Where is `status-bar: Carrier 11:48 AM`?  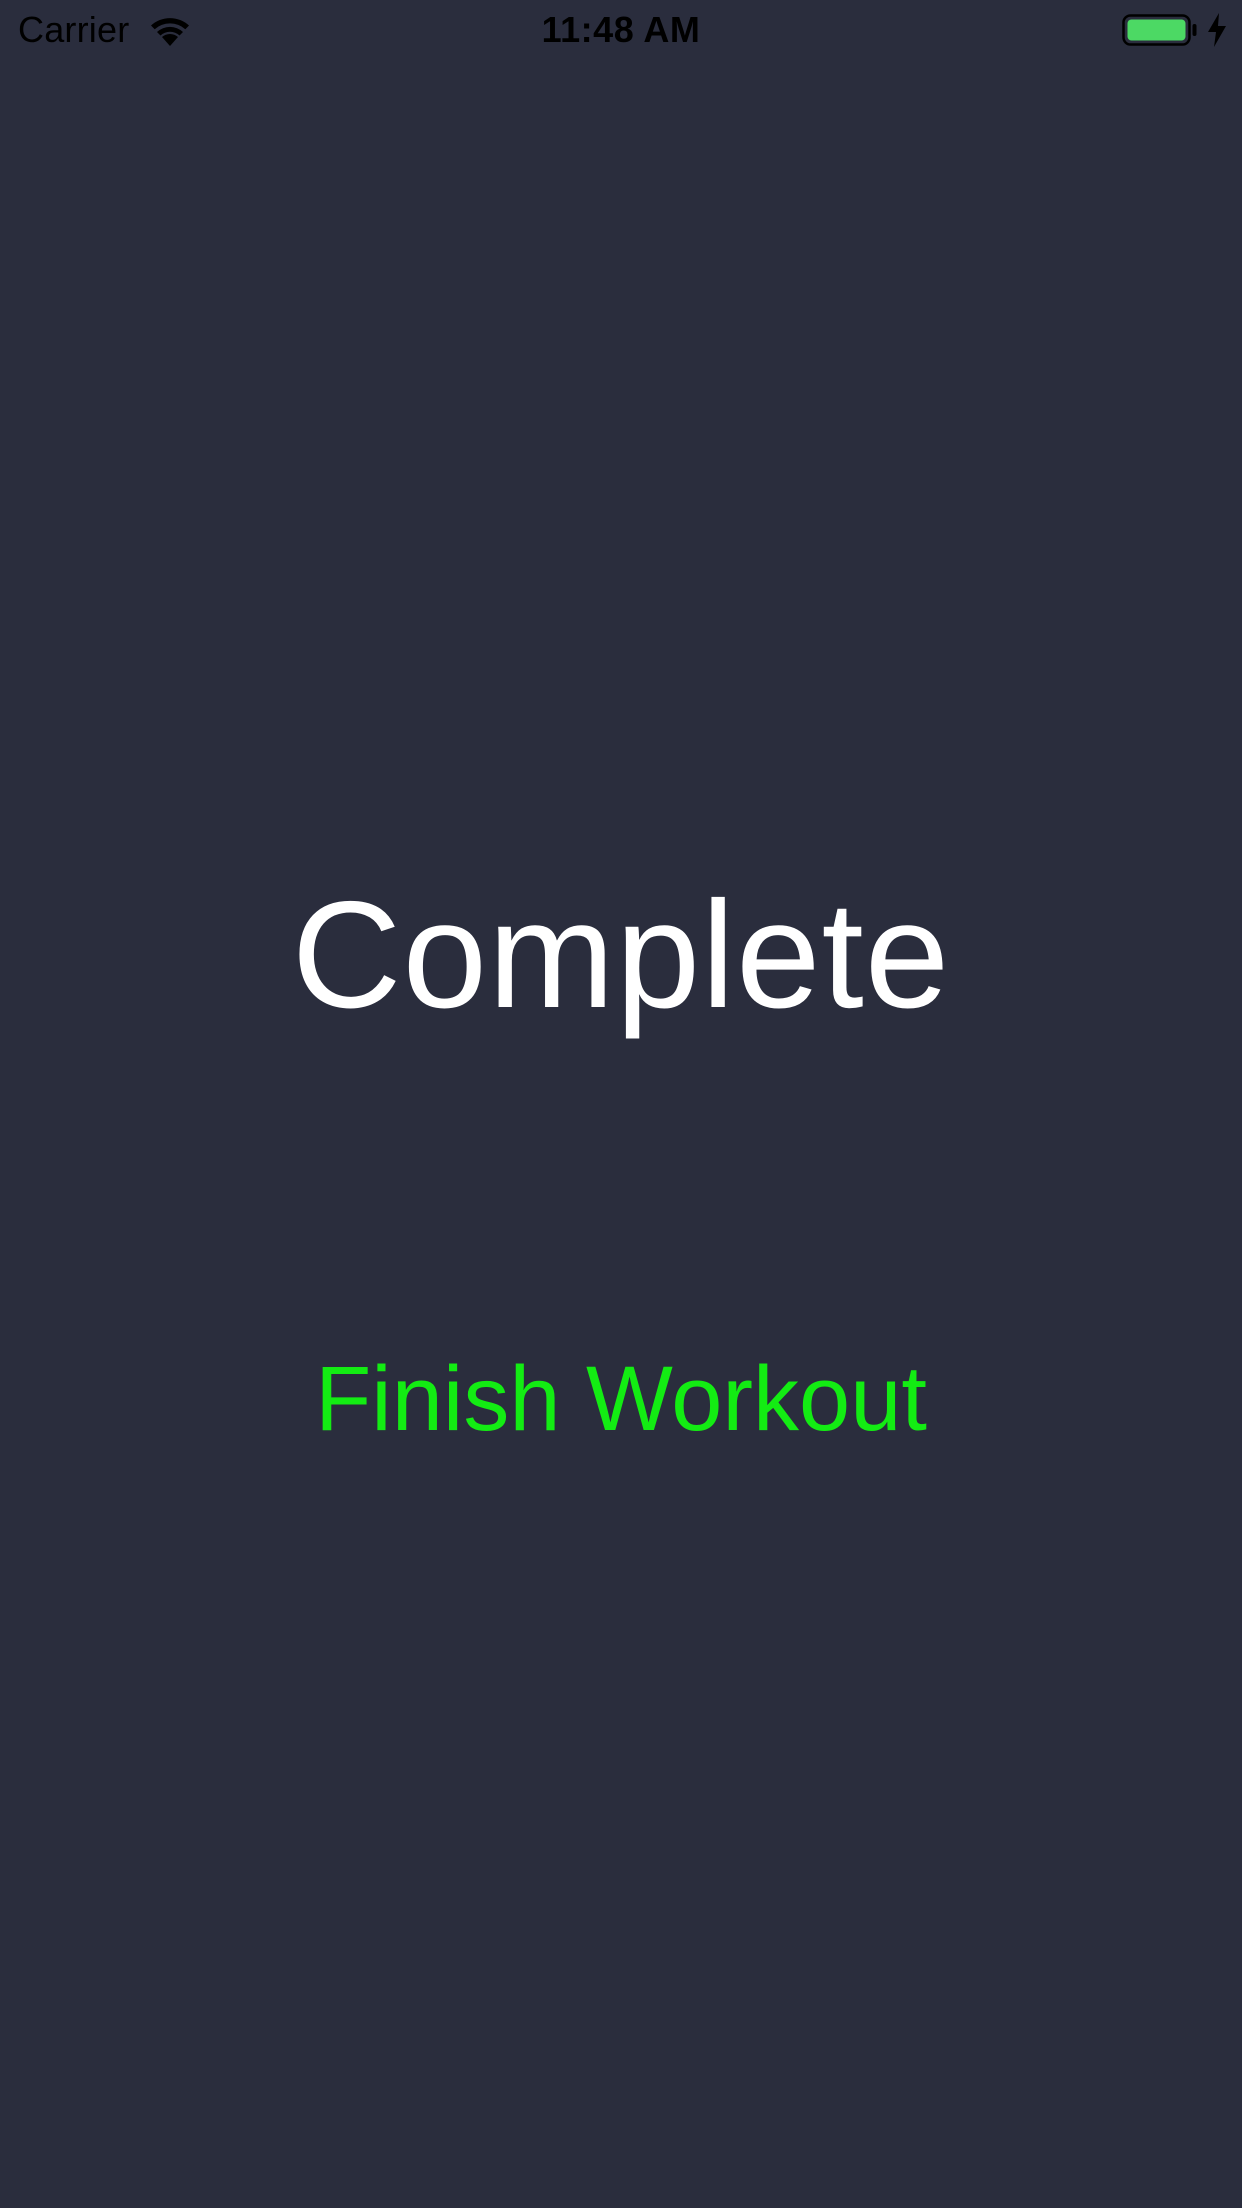 status-bar: Carrier 11:48 AM is located at coordinates (621, 30).